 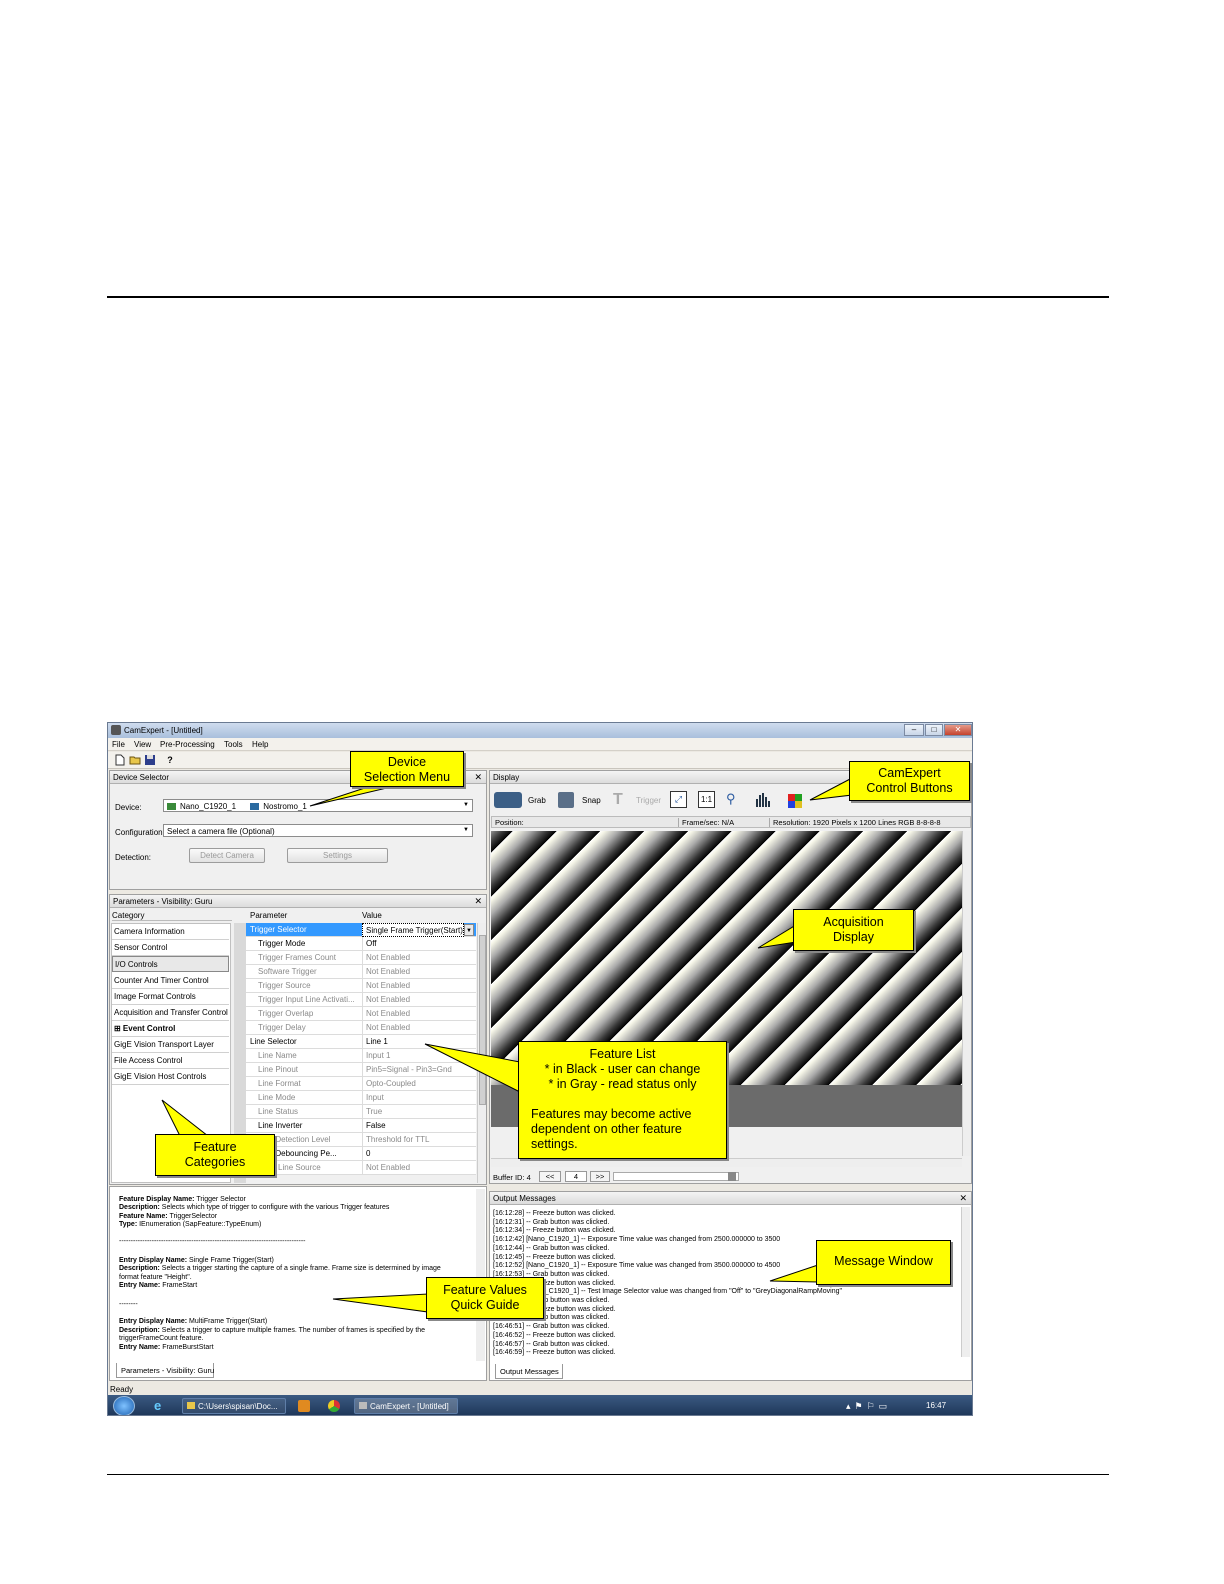 I want to click on param-row: Input Line Source Not Enabled, so click(x=361, y=1168).